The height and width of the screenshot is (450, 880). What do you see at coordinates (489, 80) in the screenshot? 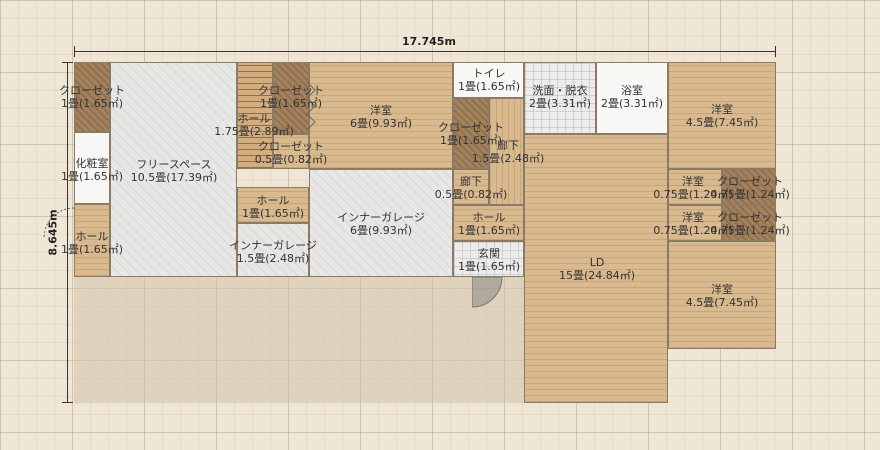
I see `label-toilet: トイレ 1畳(1.65㎡)` at bounding box center [489, 80].